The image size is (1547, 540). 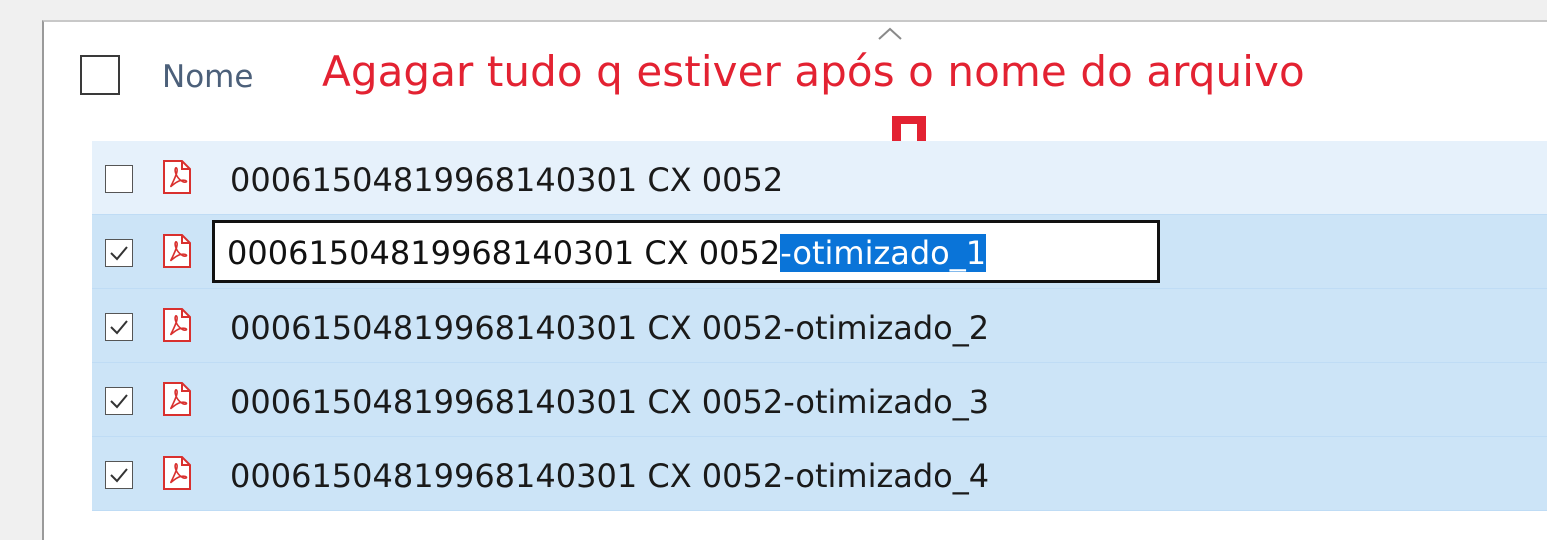 What do you see at coordinates (883, 253) in the screenshot?
I see `rename-text-selection: -otimizado_1` at bounding box center [883, 253].